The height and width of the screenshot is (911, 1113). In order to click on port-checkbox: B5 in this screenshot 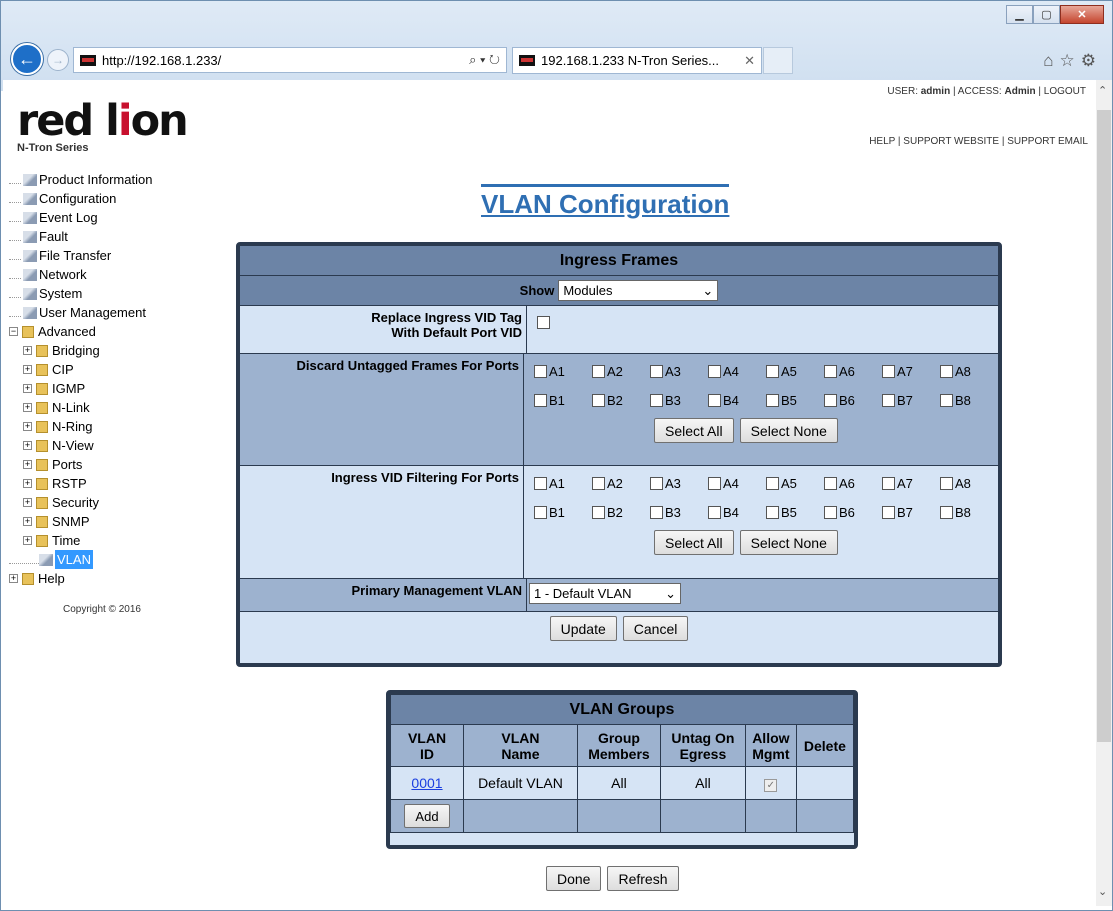, I will do `click(795, 512)`.